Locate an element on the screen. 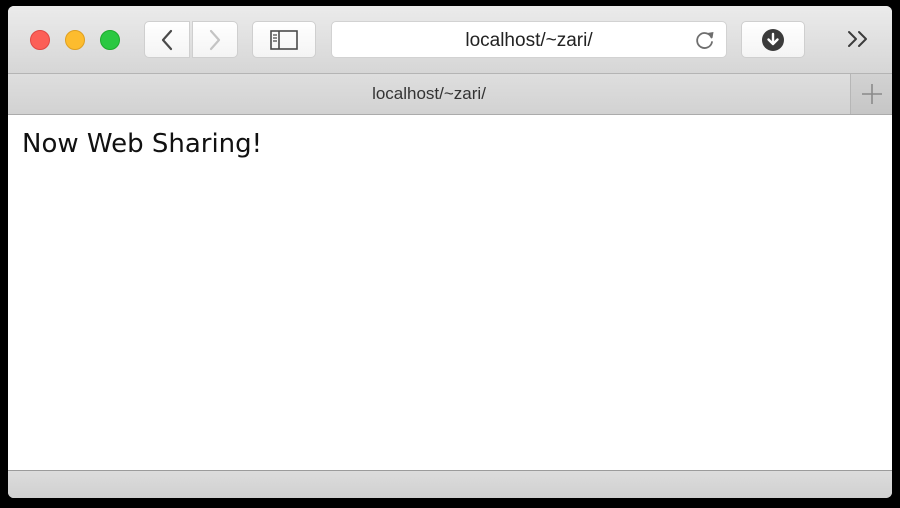 This screenshot has height=508, width=900. chevron-right-icon is located at coordinates (215, 39).